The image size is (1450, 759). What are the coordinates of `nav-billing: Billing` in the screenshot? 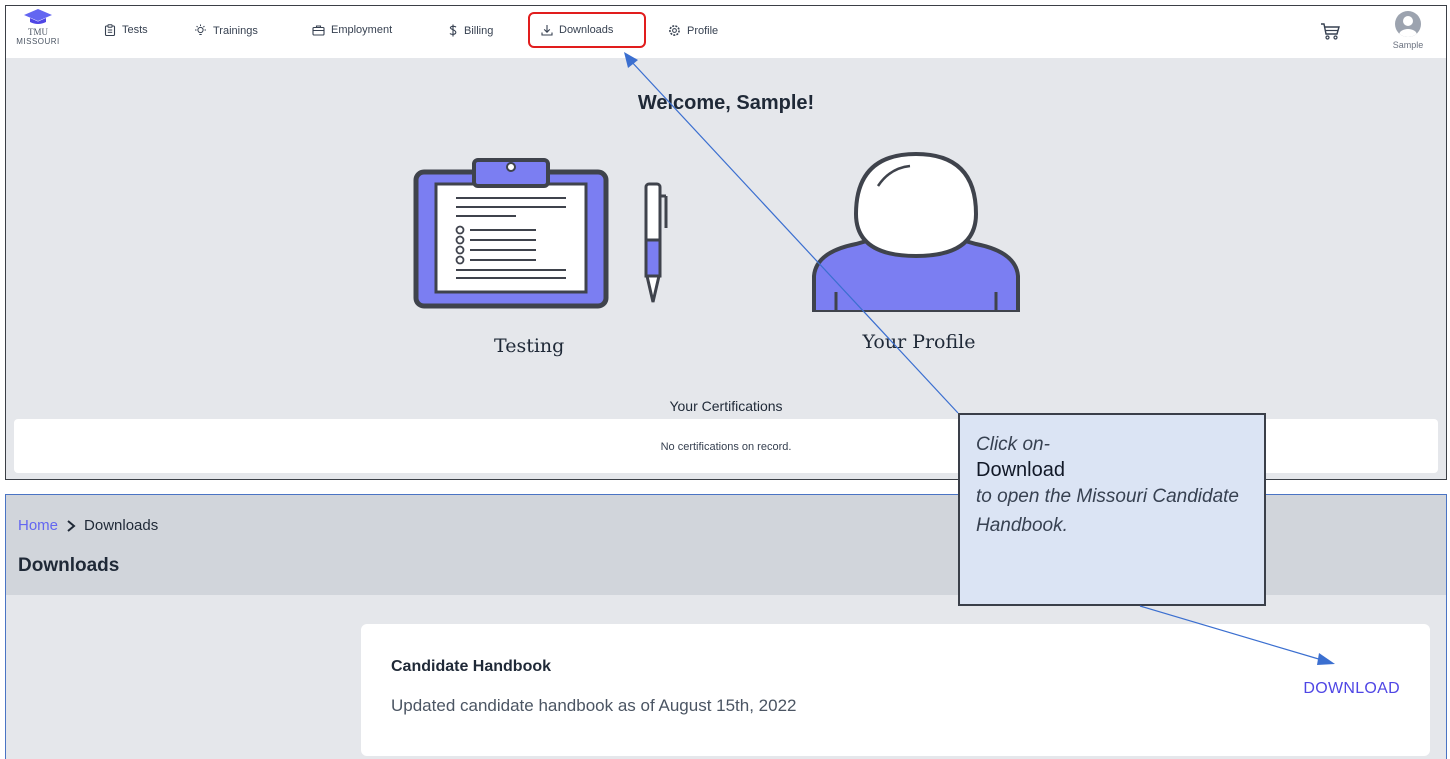 It's located at (470, 30).